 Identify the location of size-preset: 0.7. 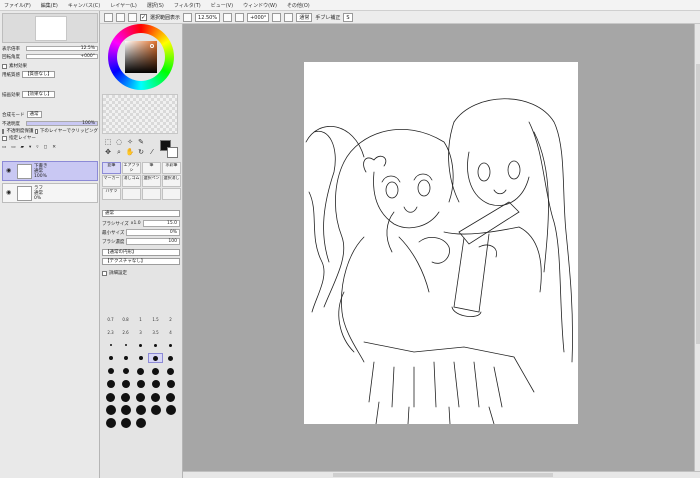
(110, 319).